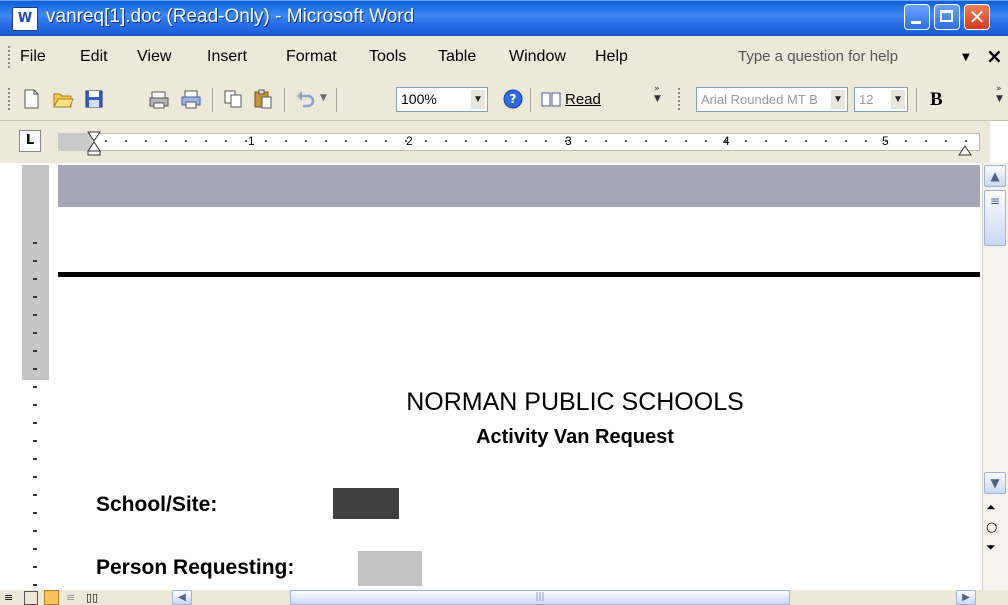  I want to click on minimize-button, so click(917, 17).